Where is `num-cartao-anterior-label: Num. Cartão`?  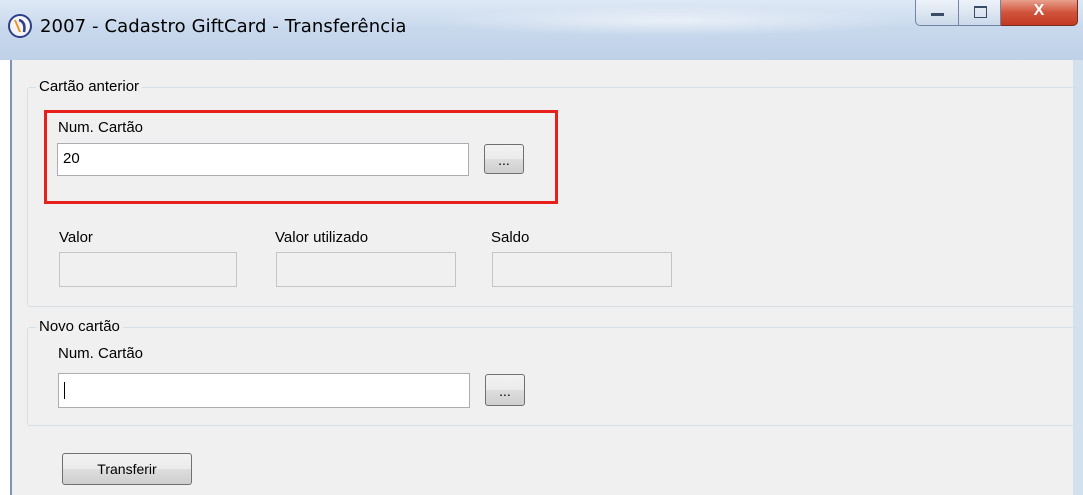
num-cartao-anterior-label: Num. Cartão is located at coordinates (101, 127).